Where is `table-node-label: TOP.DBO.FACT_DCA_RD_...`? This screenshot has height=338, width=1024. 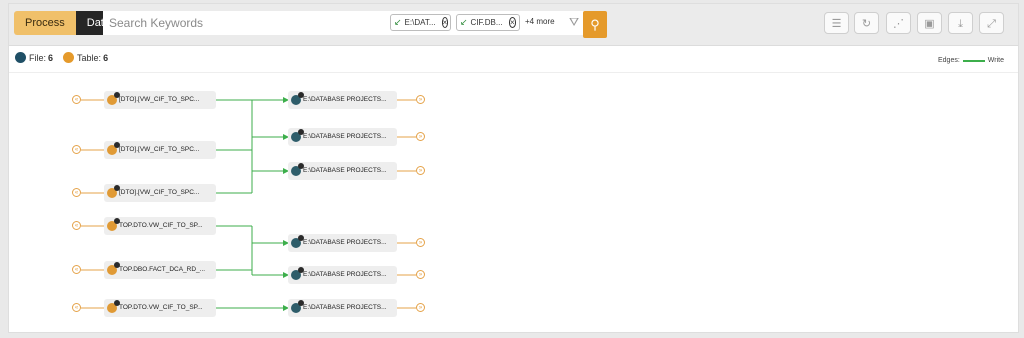 table-node-label: TOP.DBO.FACT_DCA_RD_... is located at coordinates (162, 269).